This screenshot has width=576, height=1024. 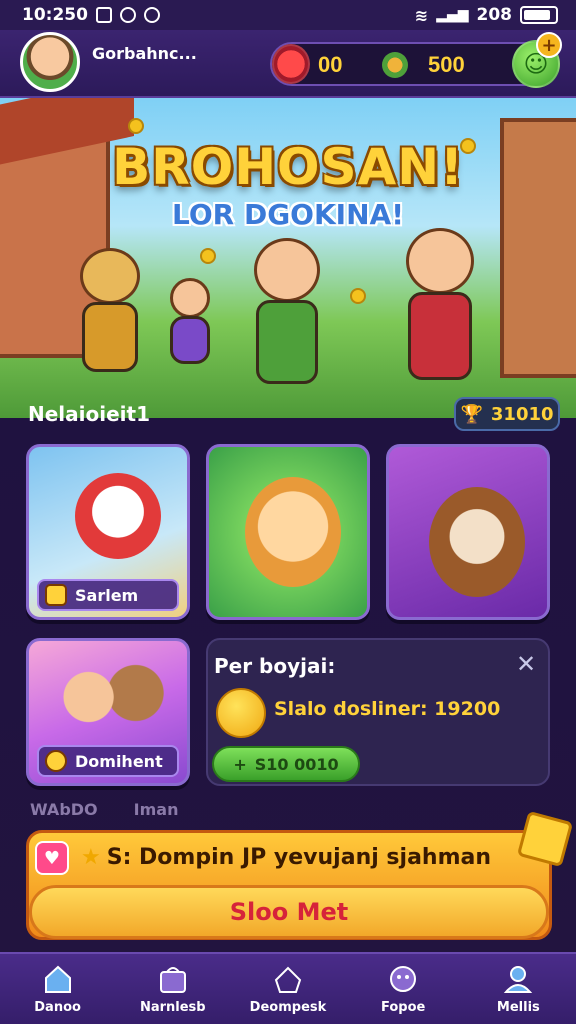 What do you see at coordinates (291, 64) in the screenshot?
I see `gem-icon` at bounding box center [291, 64].